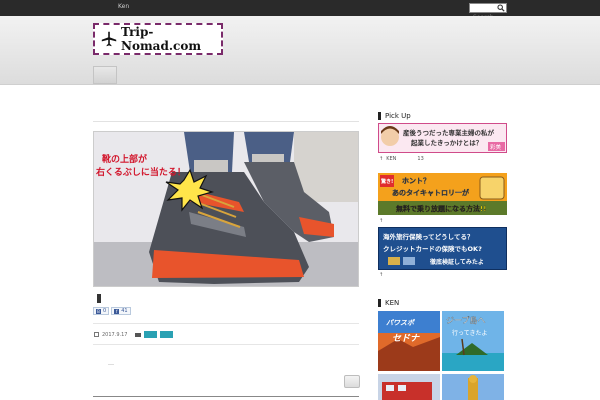 This screenshot has width=600, height=400. What do you see at coordinates (117, 311) in the screenshot?
I see `facebook-icon: f` at bounding box center [117, 311].